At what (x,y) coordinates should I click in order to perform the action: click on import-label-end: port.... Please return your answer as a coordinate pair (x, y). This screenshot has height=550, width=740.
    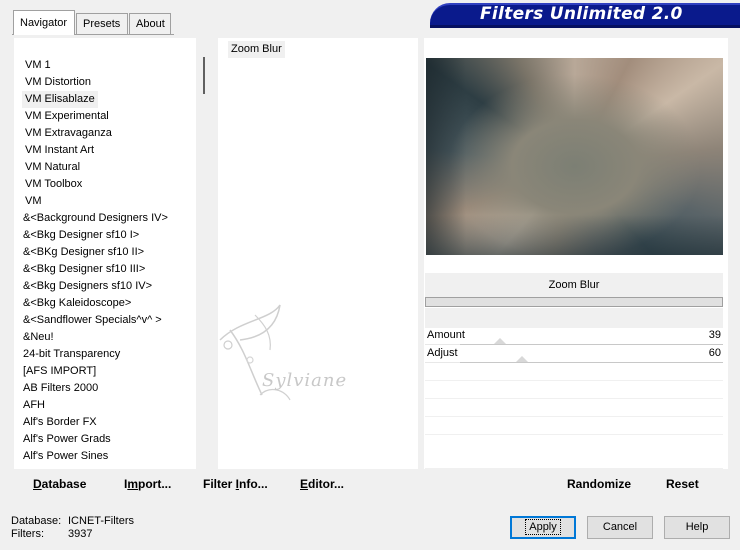
    Looking at the image, I should click on (155, 484).